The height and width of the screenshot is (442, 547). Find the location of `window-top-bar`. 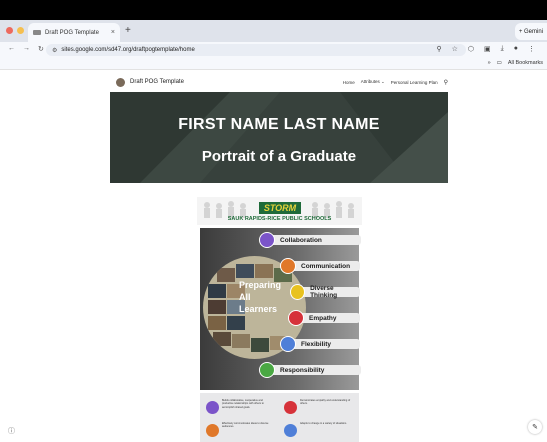

window-top-bar is located at coordinates (273, 10).